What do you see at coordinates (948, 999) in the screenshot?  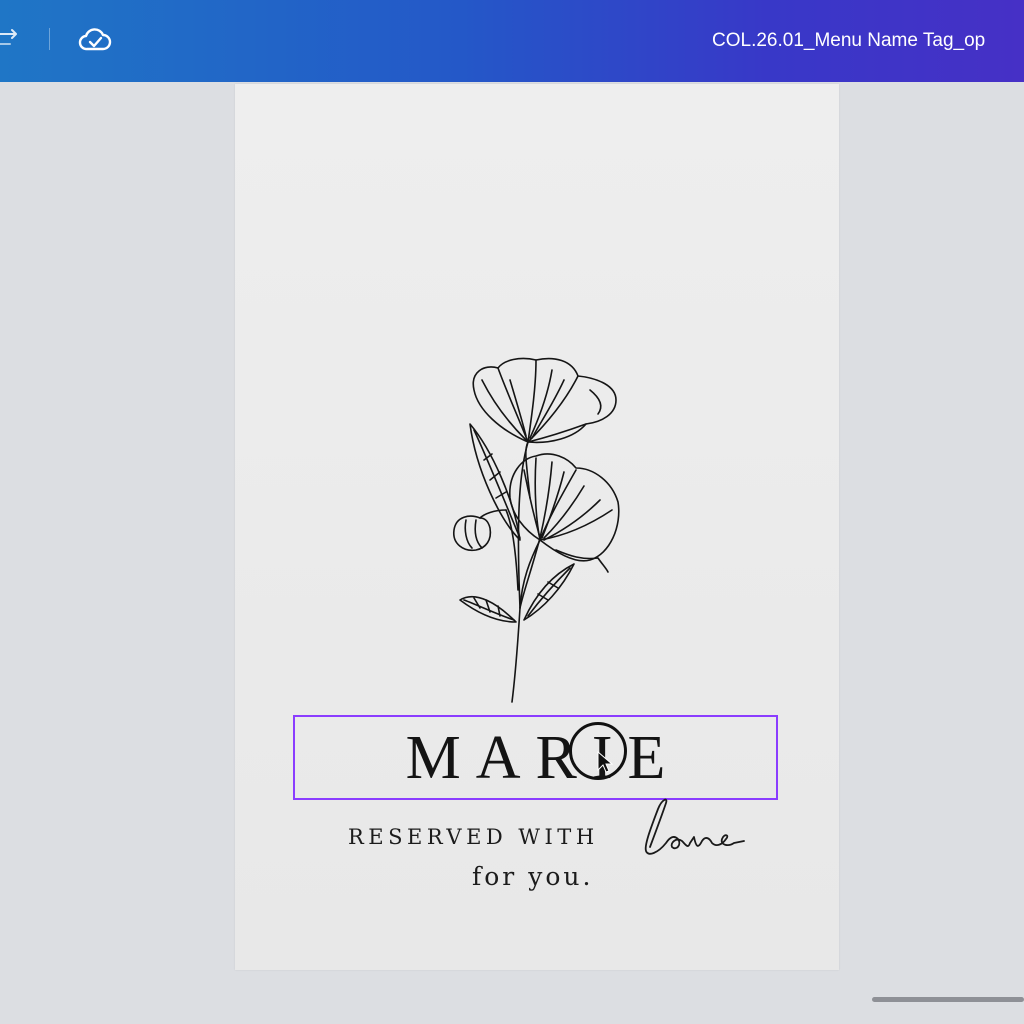 I see `horizontal-scrollbar` at bounding box center [948, 999].